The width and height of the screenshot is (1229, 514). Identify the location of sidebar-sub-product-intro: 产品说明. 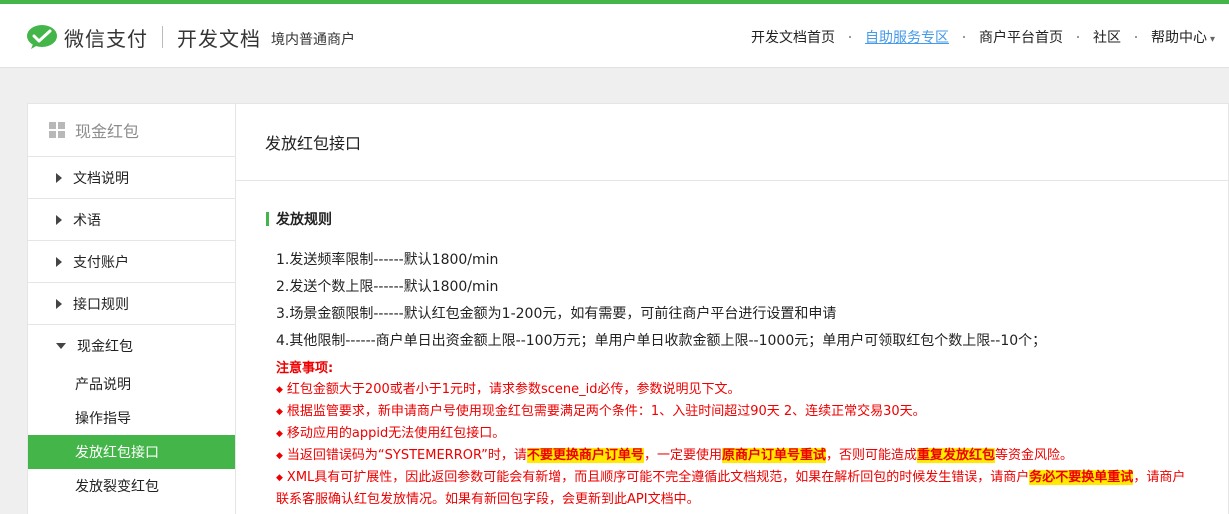
(131, 384).